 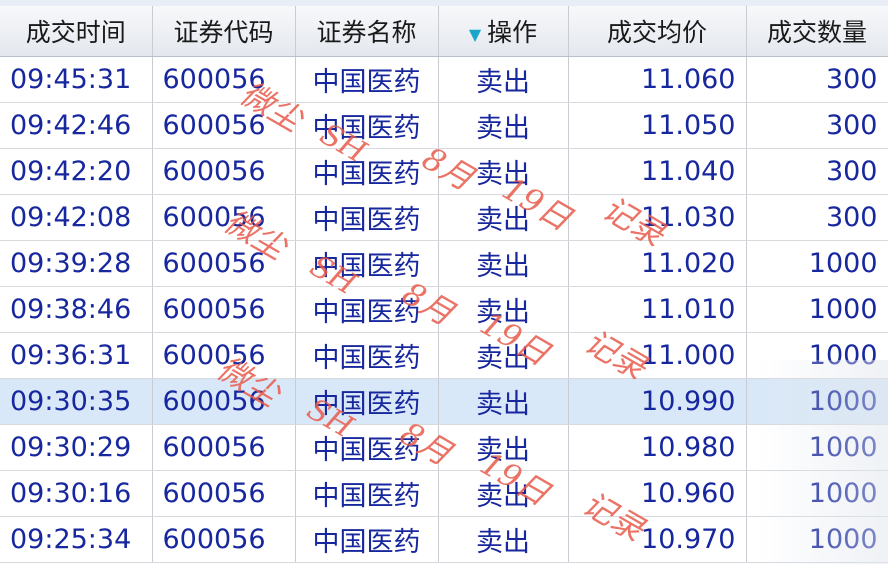 I want to click on column-header-name: 证券名称, so click(x=367, y=31).